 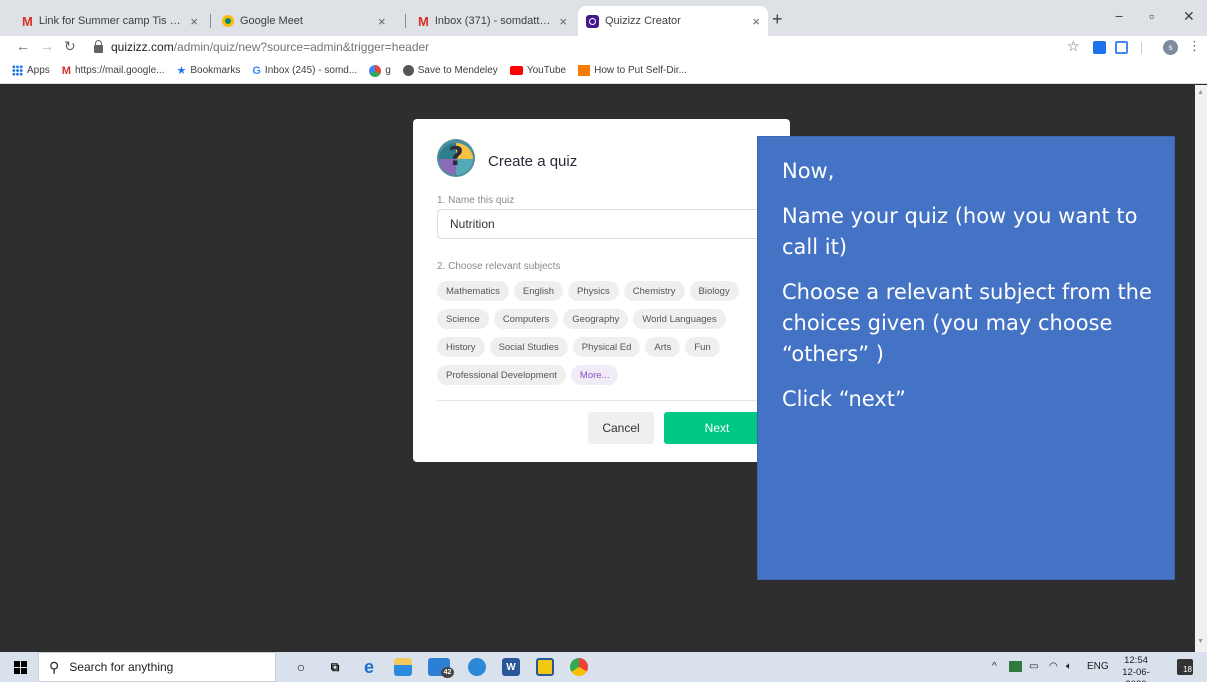 I want to click on volume-icon: 🔈︎, so click(x=1069, y=666).